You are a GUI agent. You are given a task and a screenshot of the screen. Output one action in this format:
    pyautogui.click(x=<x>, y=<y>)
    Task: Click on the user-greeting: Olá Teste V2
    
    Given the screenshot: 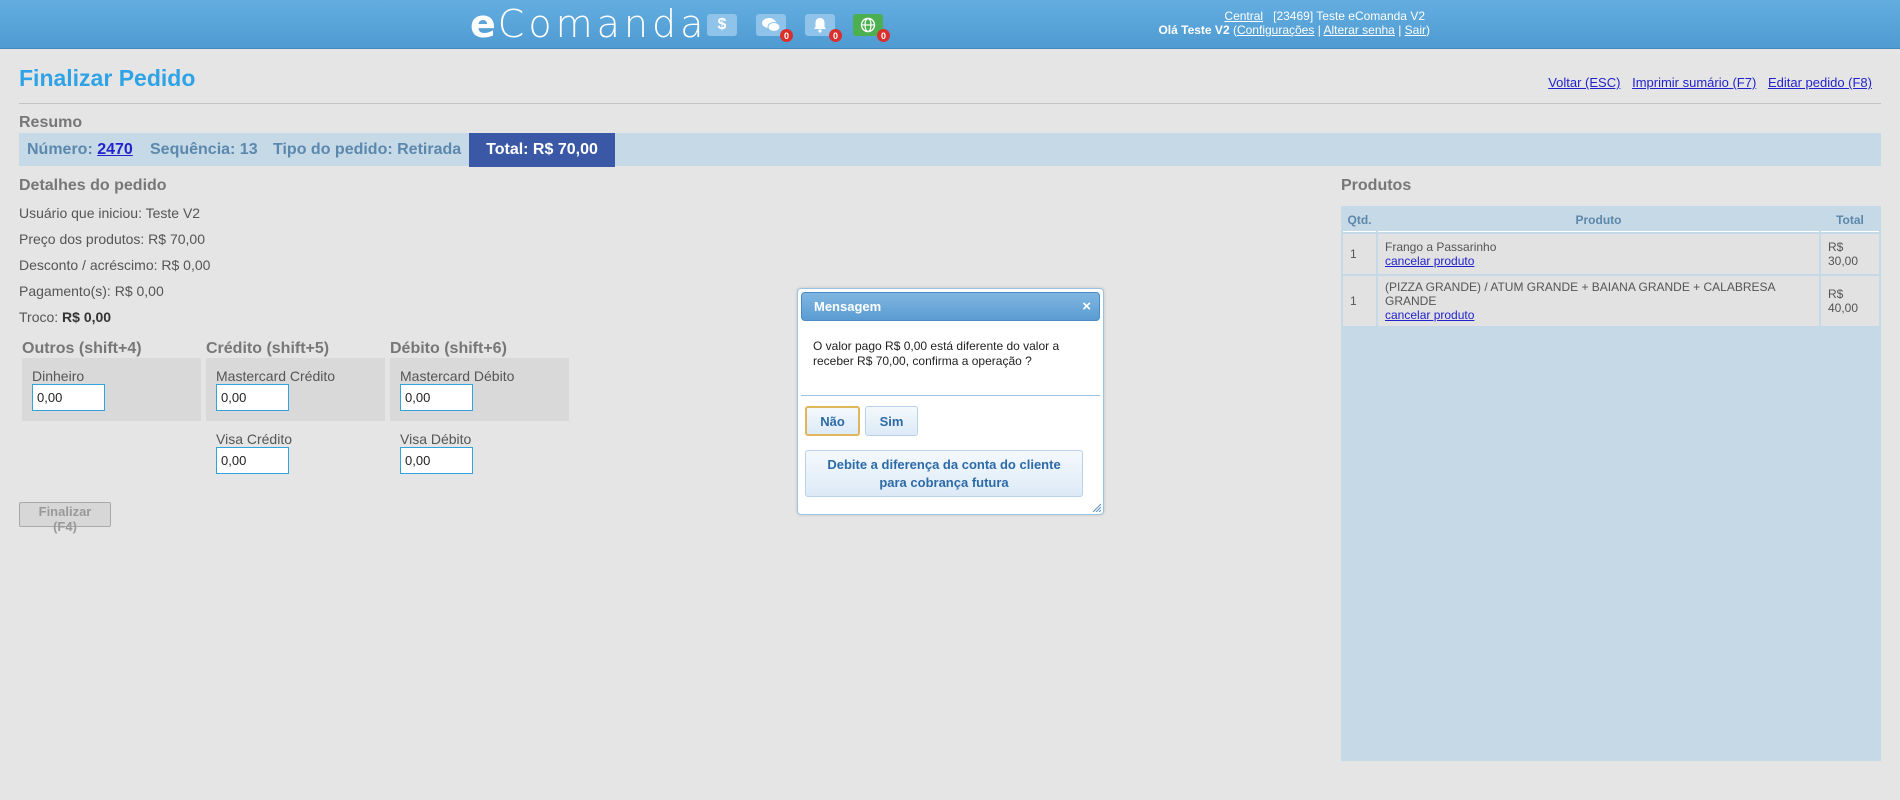 What is the action you would take?
    pyautogui.click(x=1194, y=30)
    